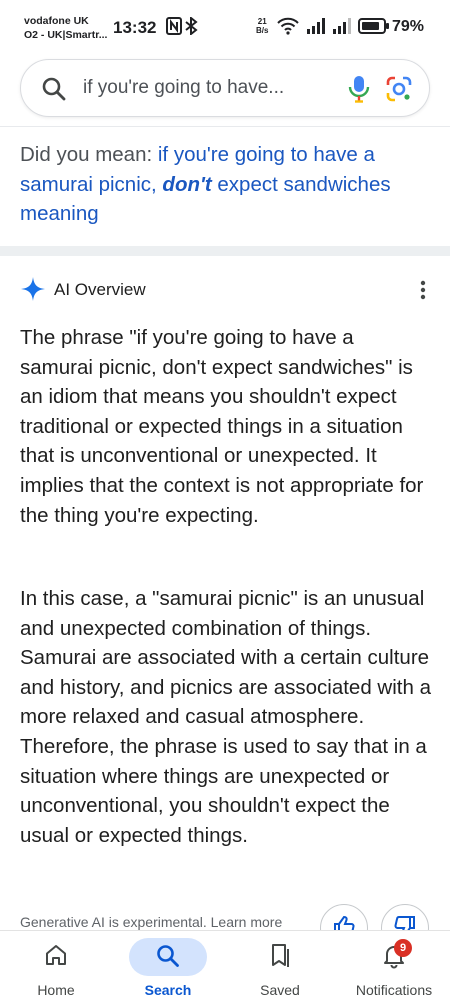 Image resolution: width=450 pixels, height=1000 pixels. What do you see at coordinates (262, 21) in the screenshot?
I see `net-speed-value: 21` at bounding box center [262, 21].